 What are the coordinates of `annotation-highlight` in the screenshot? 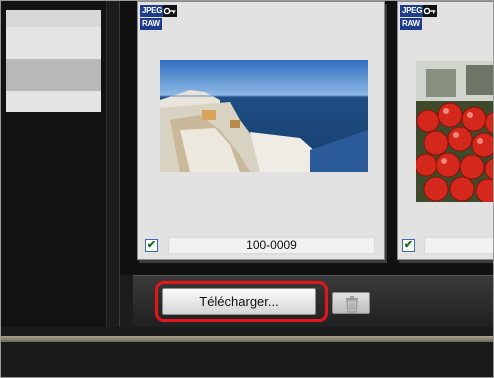 It's located at (241, 301).